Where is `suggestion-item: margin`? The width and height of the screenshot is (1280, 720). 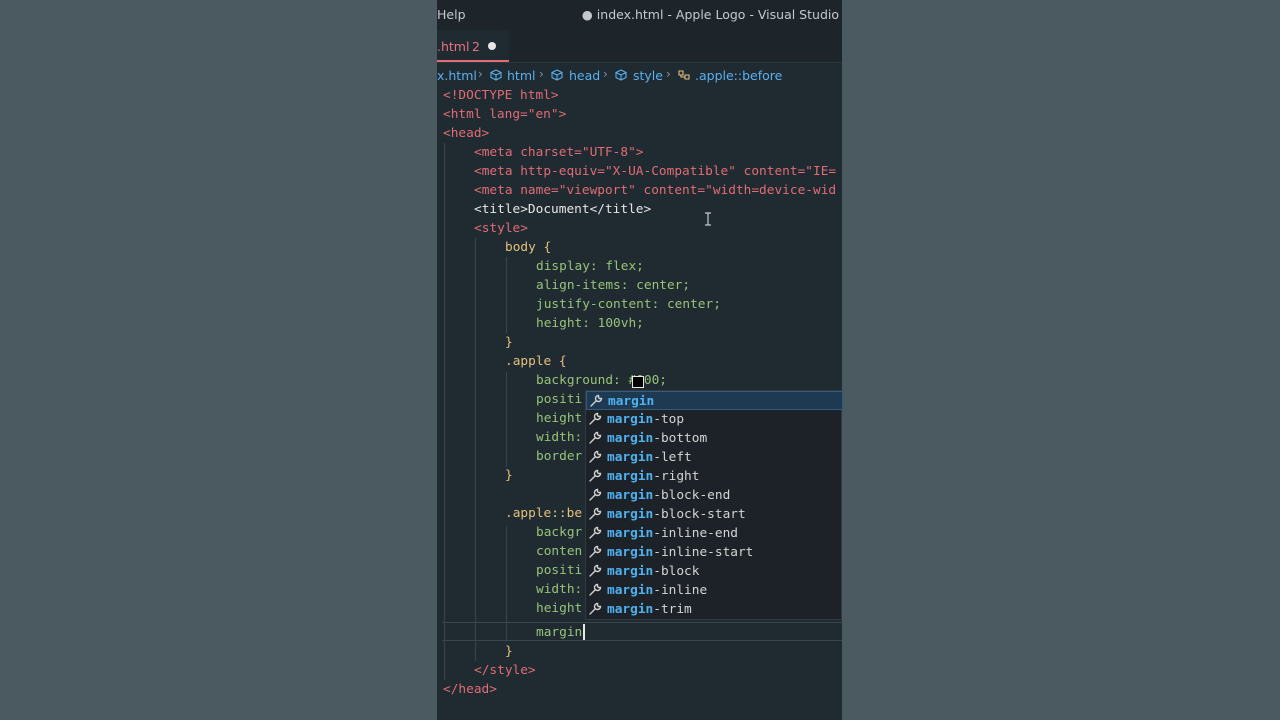
suggestion-item: margin is located at coordinates (714, 400).